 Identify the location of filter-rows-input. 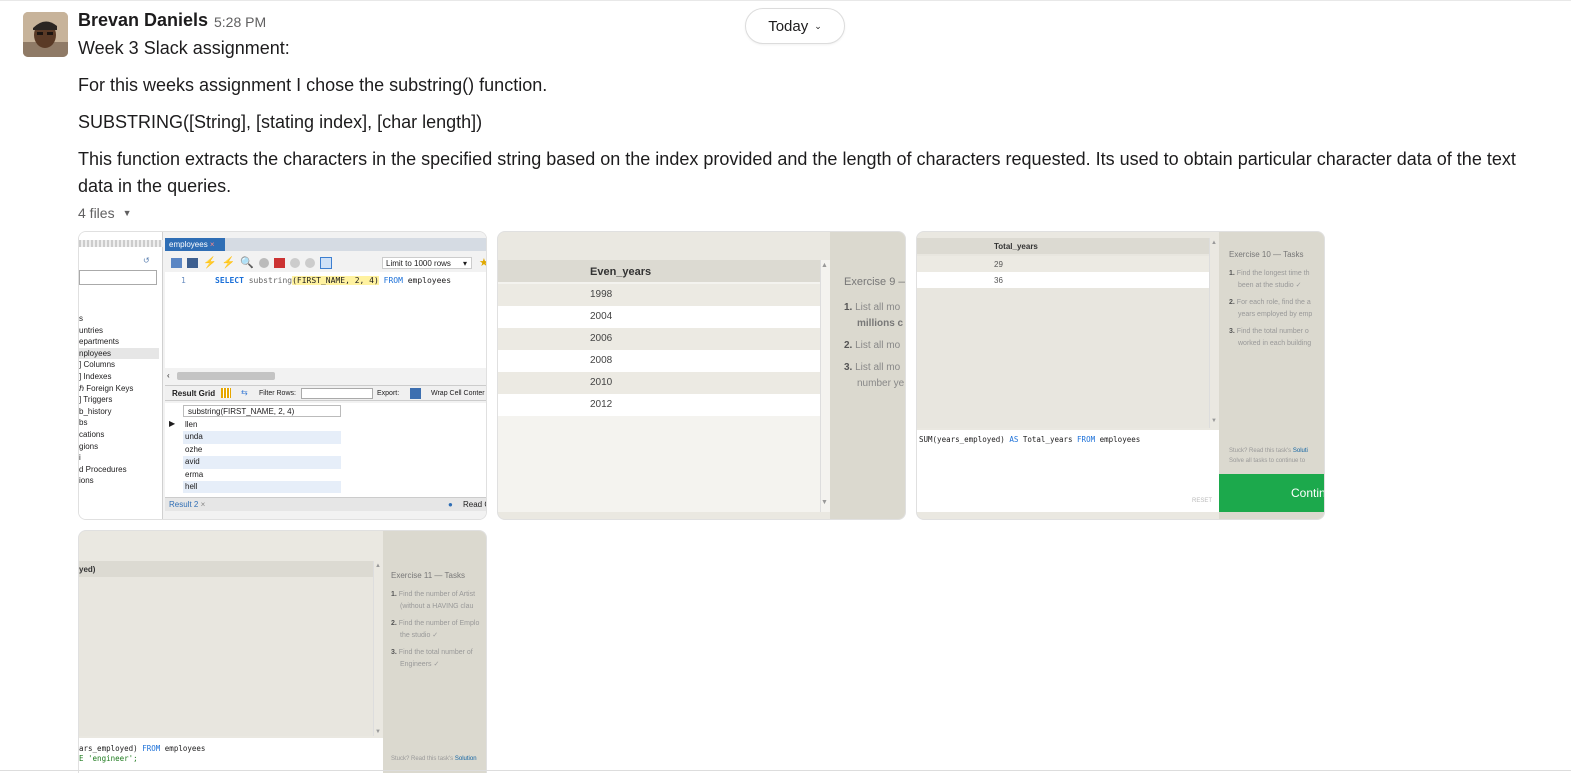
(337, 393).